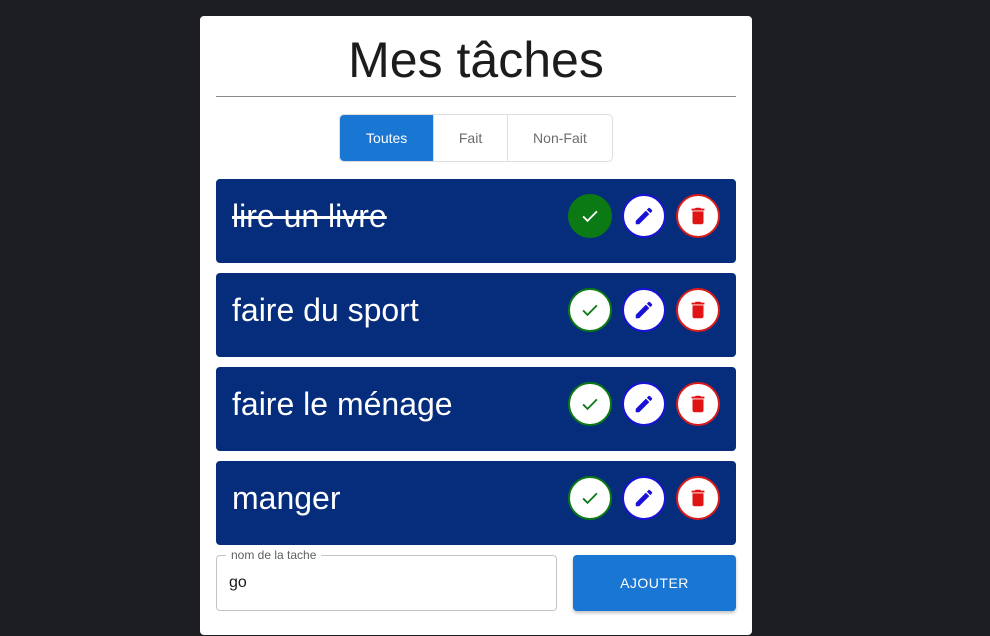 The width and height of the screenshot is (990, 636). Describe the element at coordinates (274, 555) in the screenshot. I see `task-name-label: nom de la tache` at that location.